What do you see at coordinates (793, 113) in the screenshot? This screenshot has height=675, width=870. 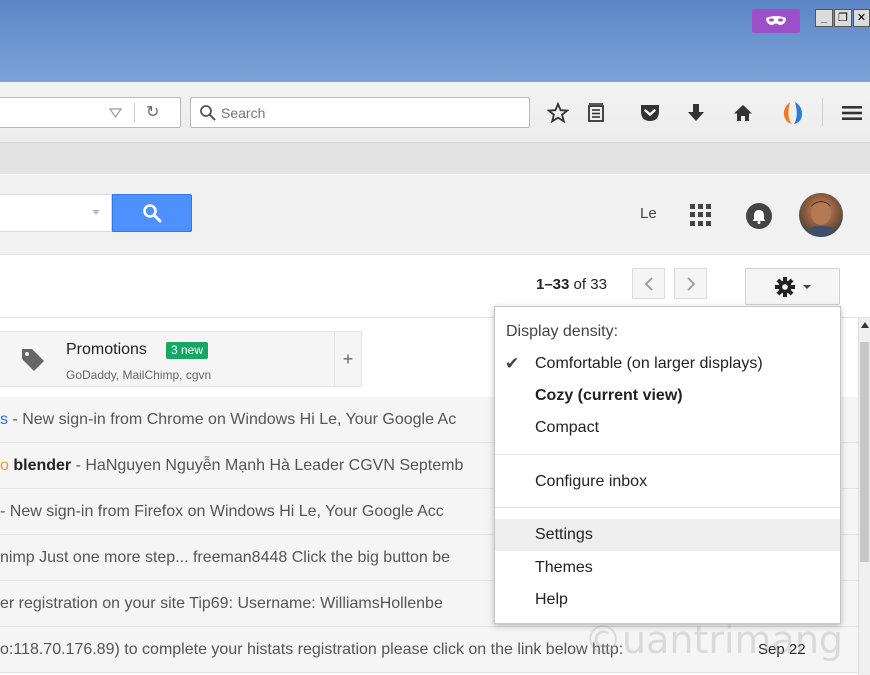 I see `sync-flame-icon` at bounding box center [793, 113].